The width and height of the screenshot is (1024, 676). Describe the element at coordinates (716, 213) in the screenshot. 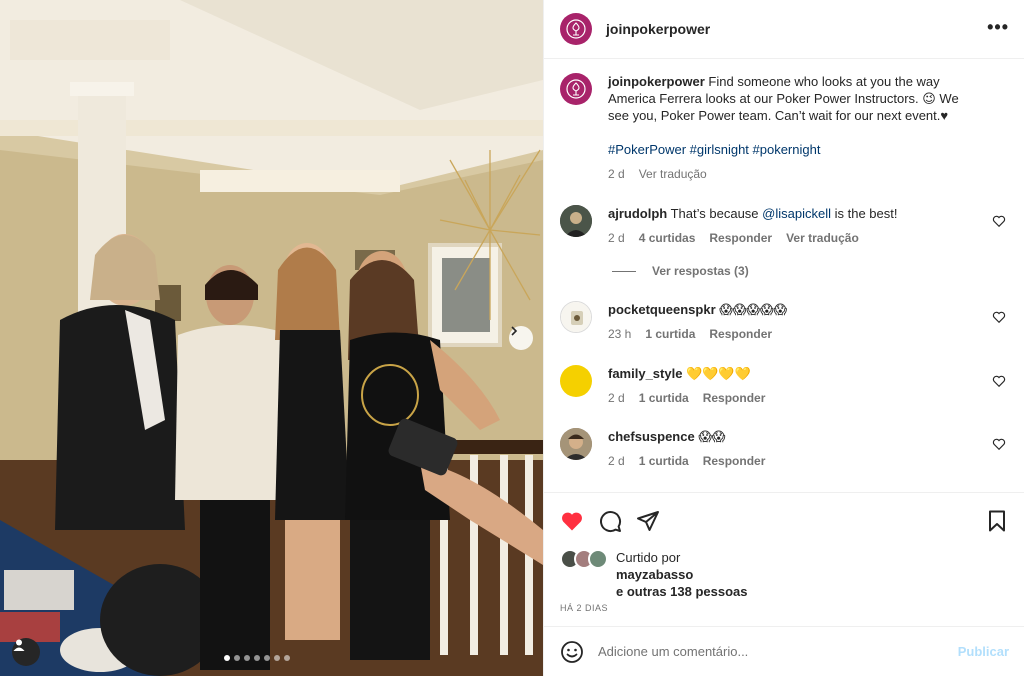

I see `comment-text: That’s because` at that location.